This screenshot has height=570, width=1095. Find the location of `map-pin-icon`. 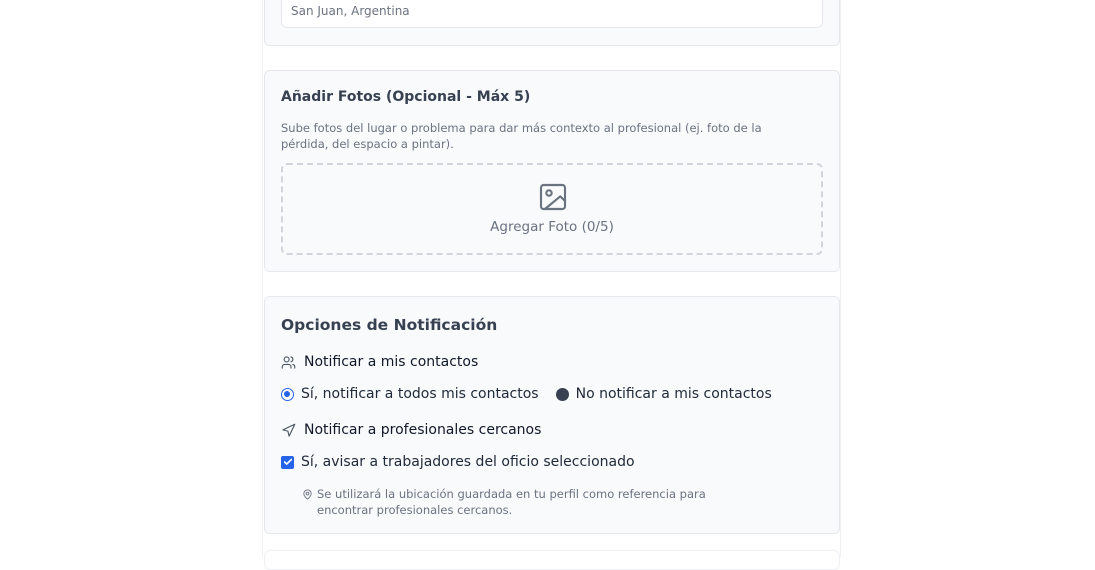

map-pin-icon is located at coordinates (307, 494).